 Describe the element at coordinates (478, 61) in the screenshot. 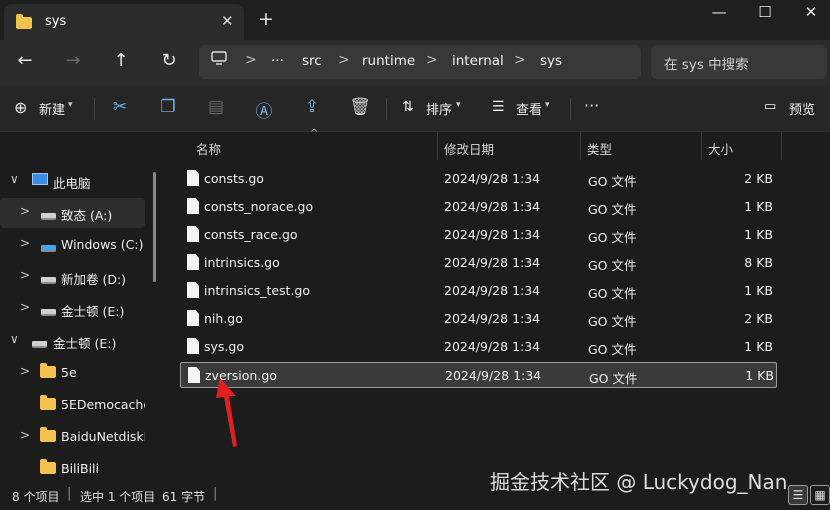

I see `breadcrumb-internal: internal` at that location.